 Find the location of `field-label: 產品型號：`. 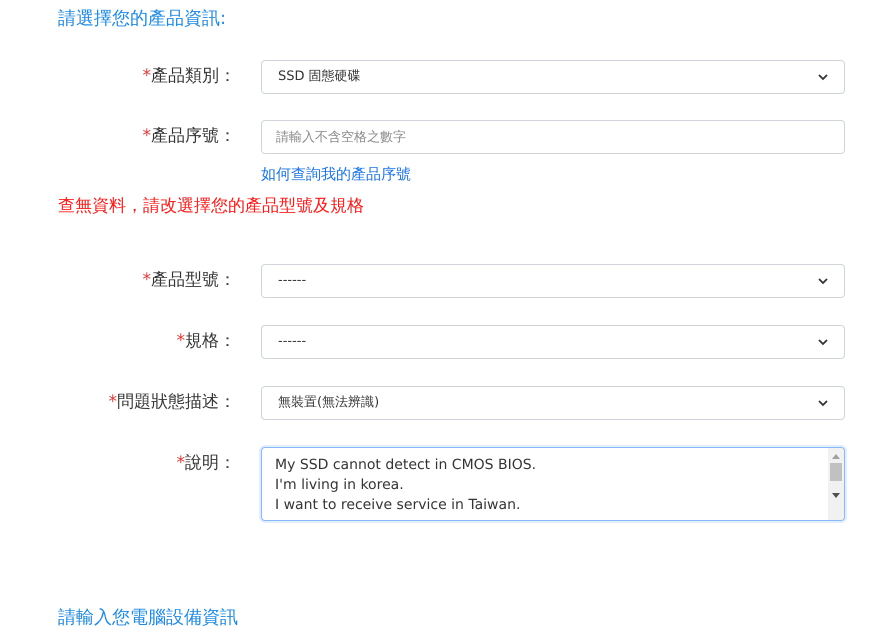

field-label: 產品型號： is located at coordinates (193, 280).